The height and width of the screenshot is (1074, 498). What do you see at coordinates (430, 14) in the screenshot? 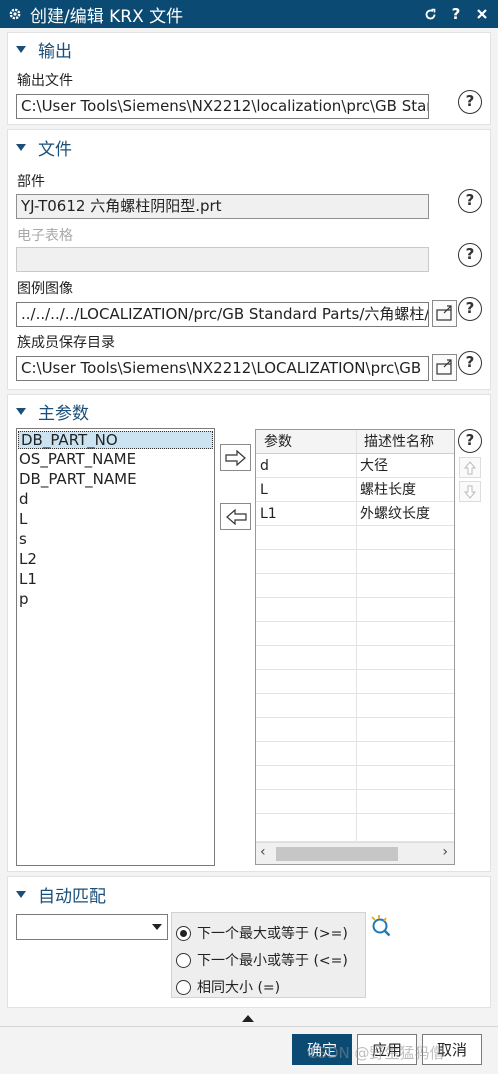
I see `reset-icon` at bounding box center [430, 14].